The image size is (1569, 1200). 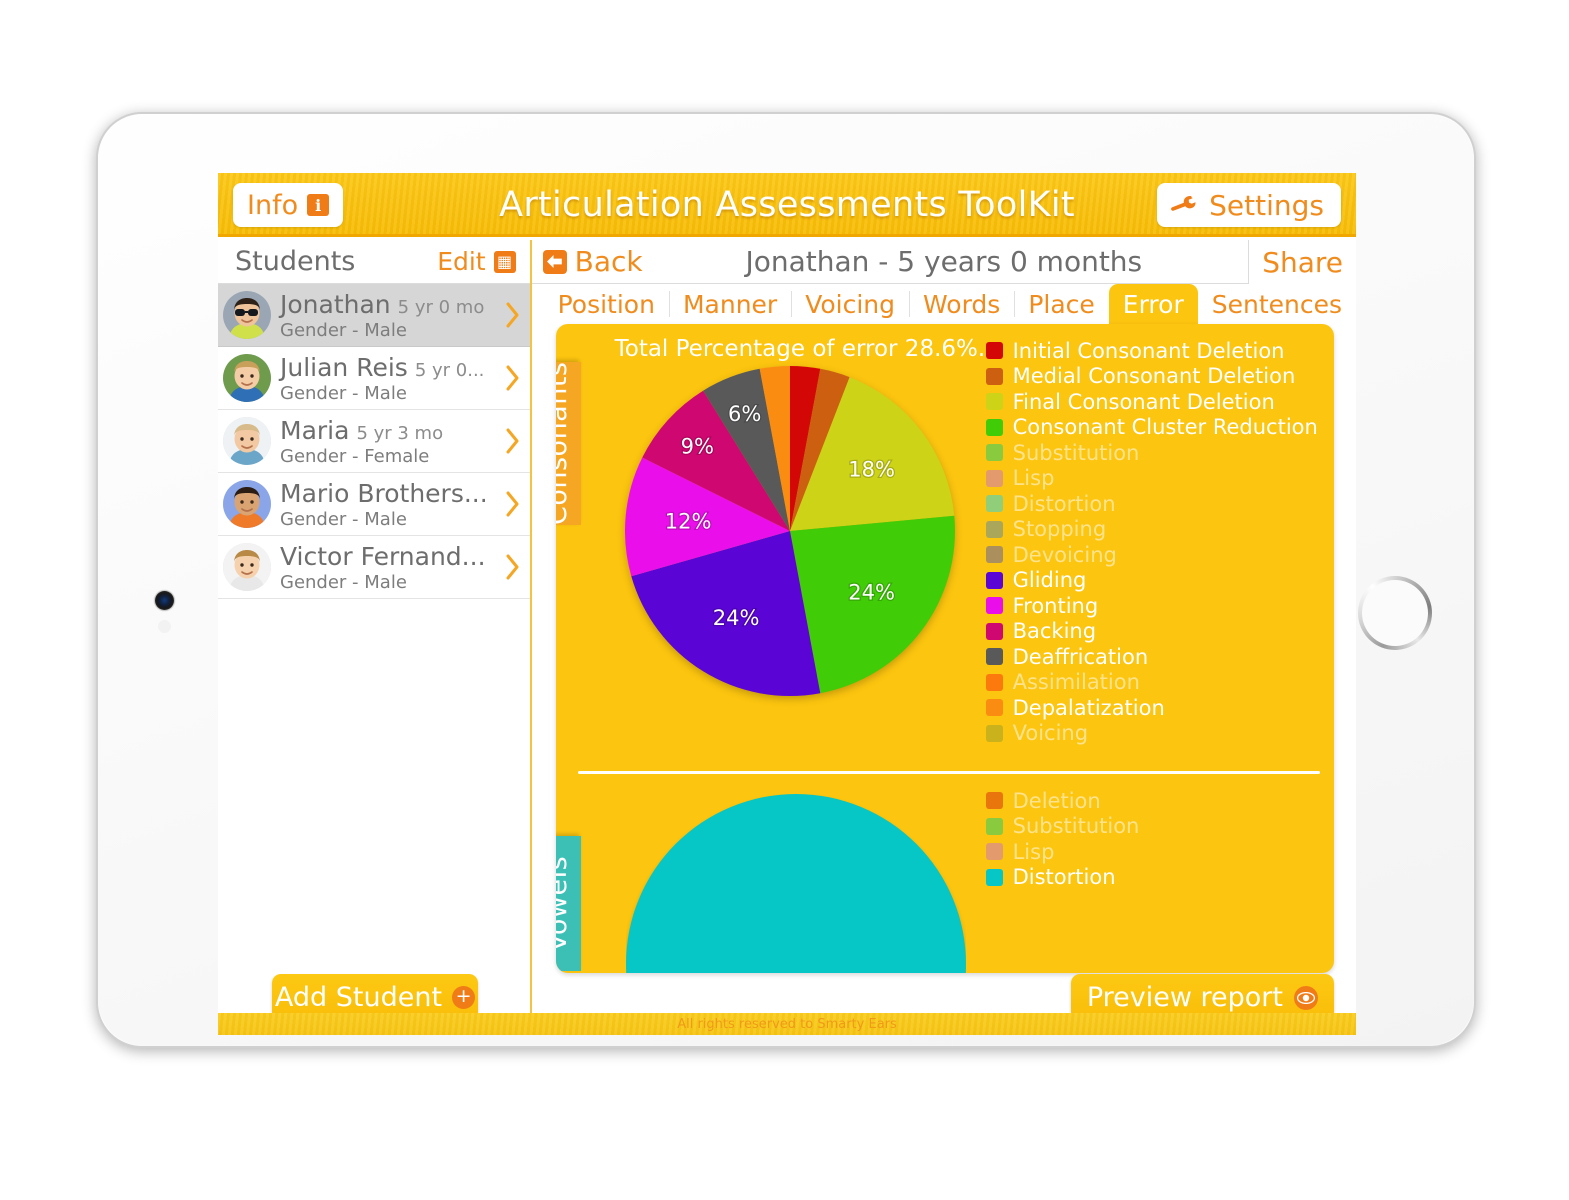 I want to click on legend-item: Fronting, so click(x=1151, y=606).